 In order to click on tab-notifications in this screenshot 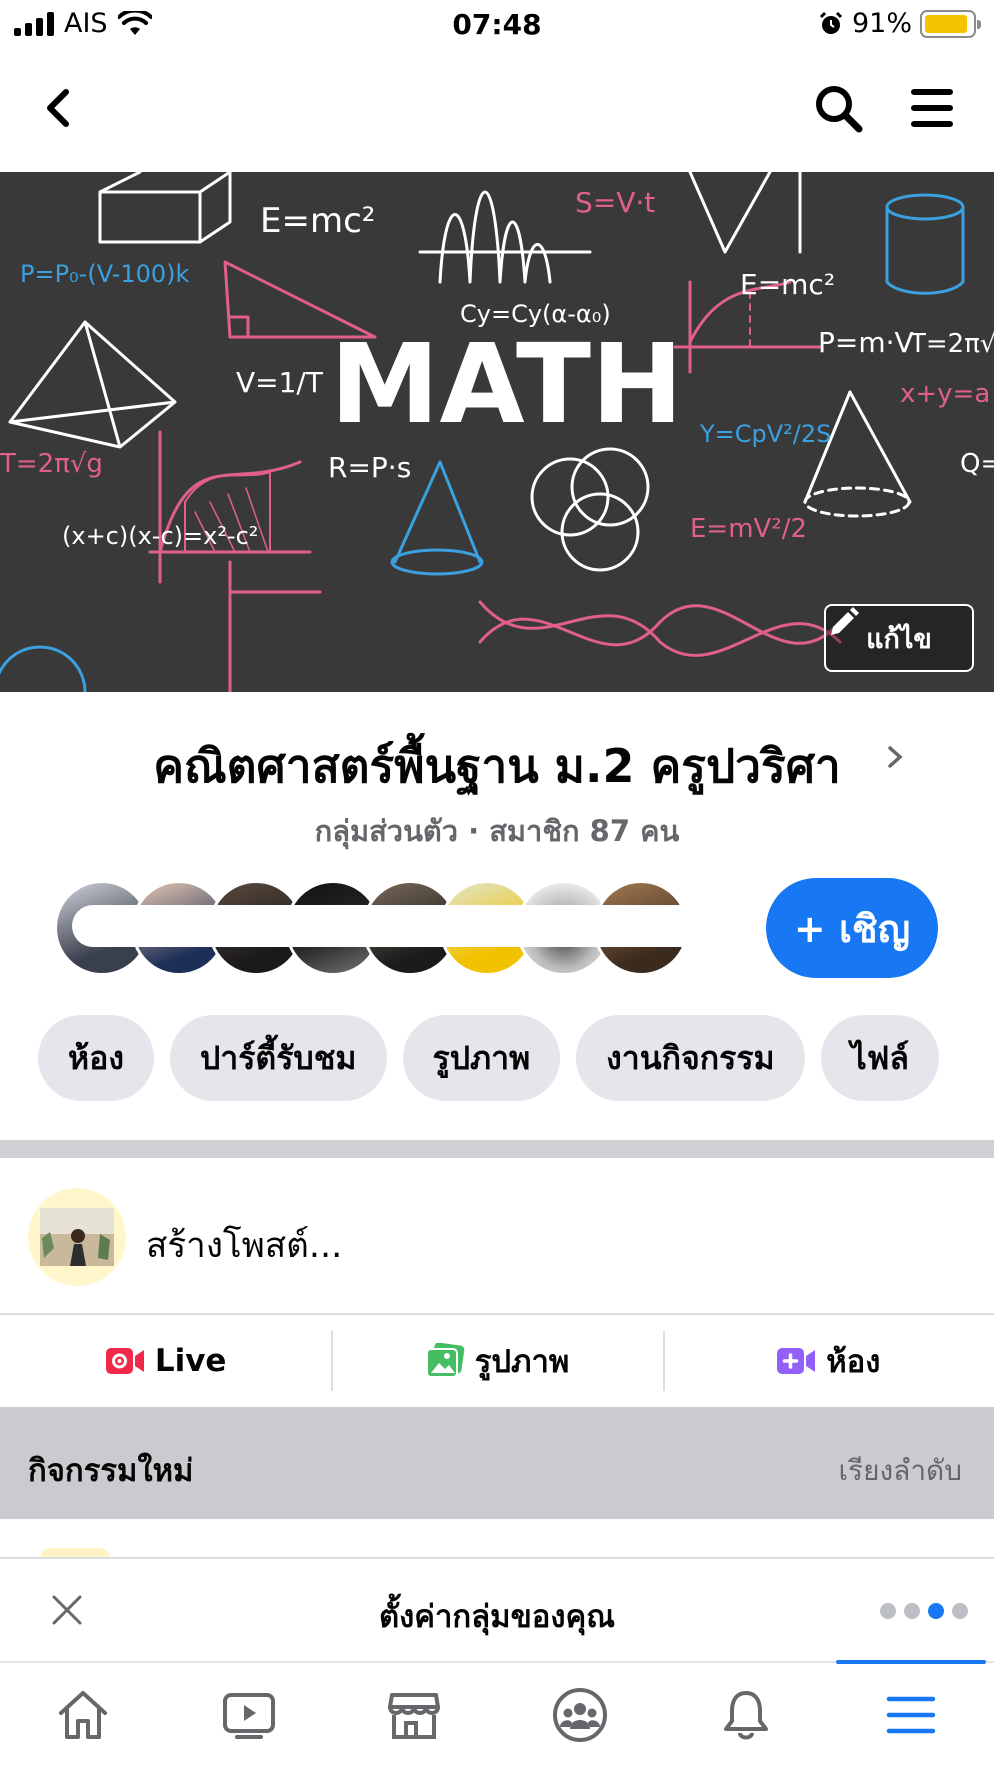, I will do `click(746, 1715)`.